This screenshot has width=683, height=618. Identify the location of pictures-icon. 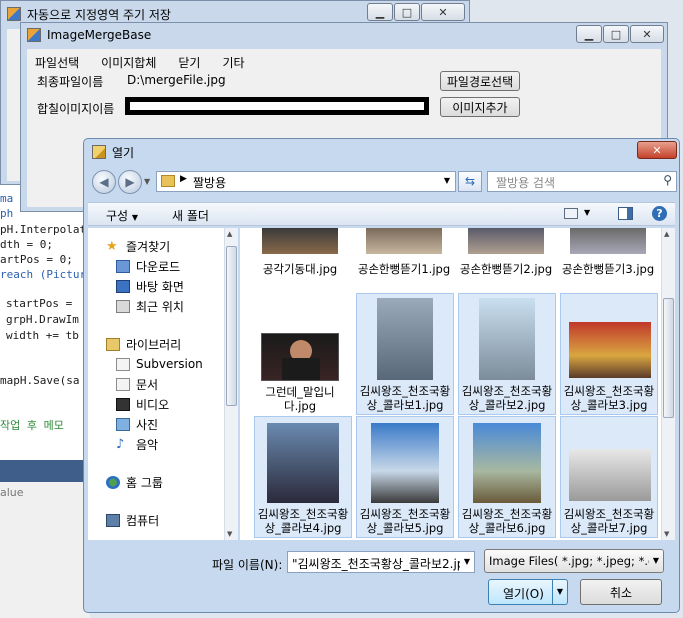
(123, 424).